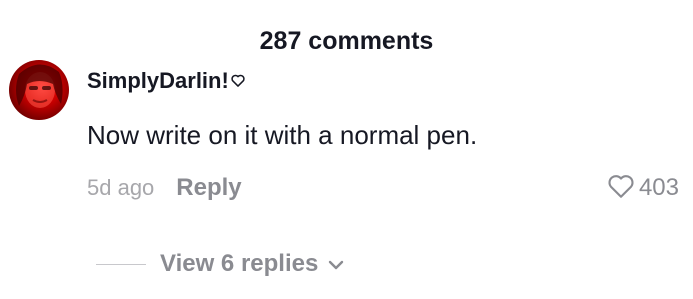 This screenshot has height=299, width=693. I want to click on divider, so click(121, 264).